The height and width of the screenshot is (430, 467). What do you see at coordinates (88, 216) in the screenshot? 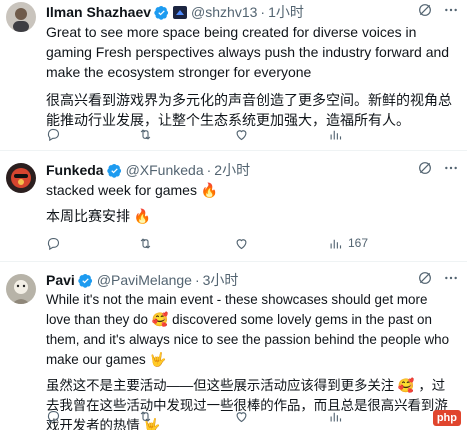
I see `tweet-text-zh: 本周比赛安排` at bounding box center [88, 216].